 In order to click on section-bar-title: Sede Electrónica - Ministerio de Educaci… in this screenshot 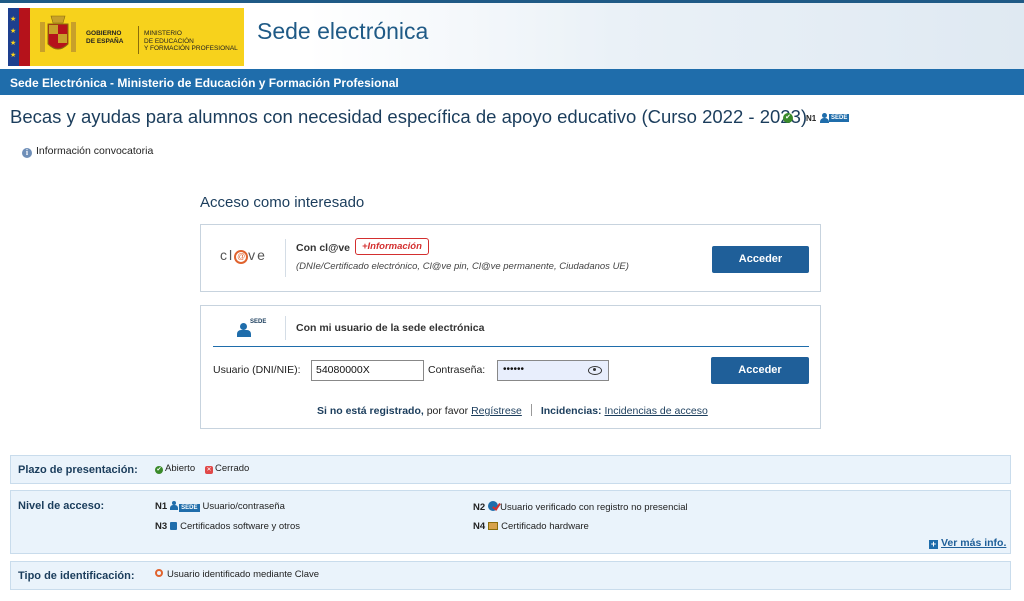, I will do `click(204, 83)`.